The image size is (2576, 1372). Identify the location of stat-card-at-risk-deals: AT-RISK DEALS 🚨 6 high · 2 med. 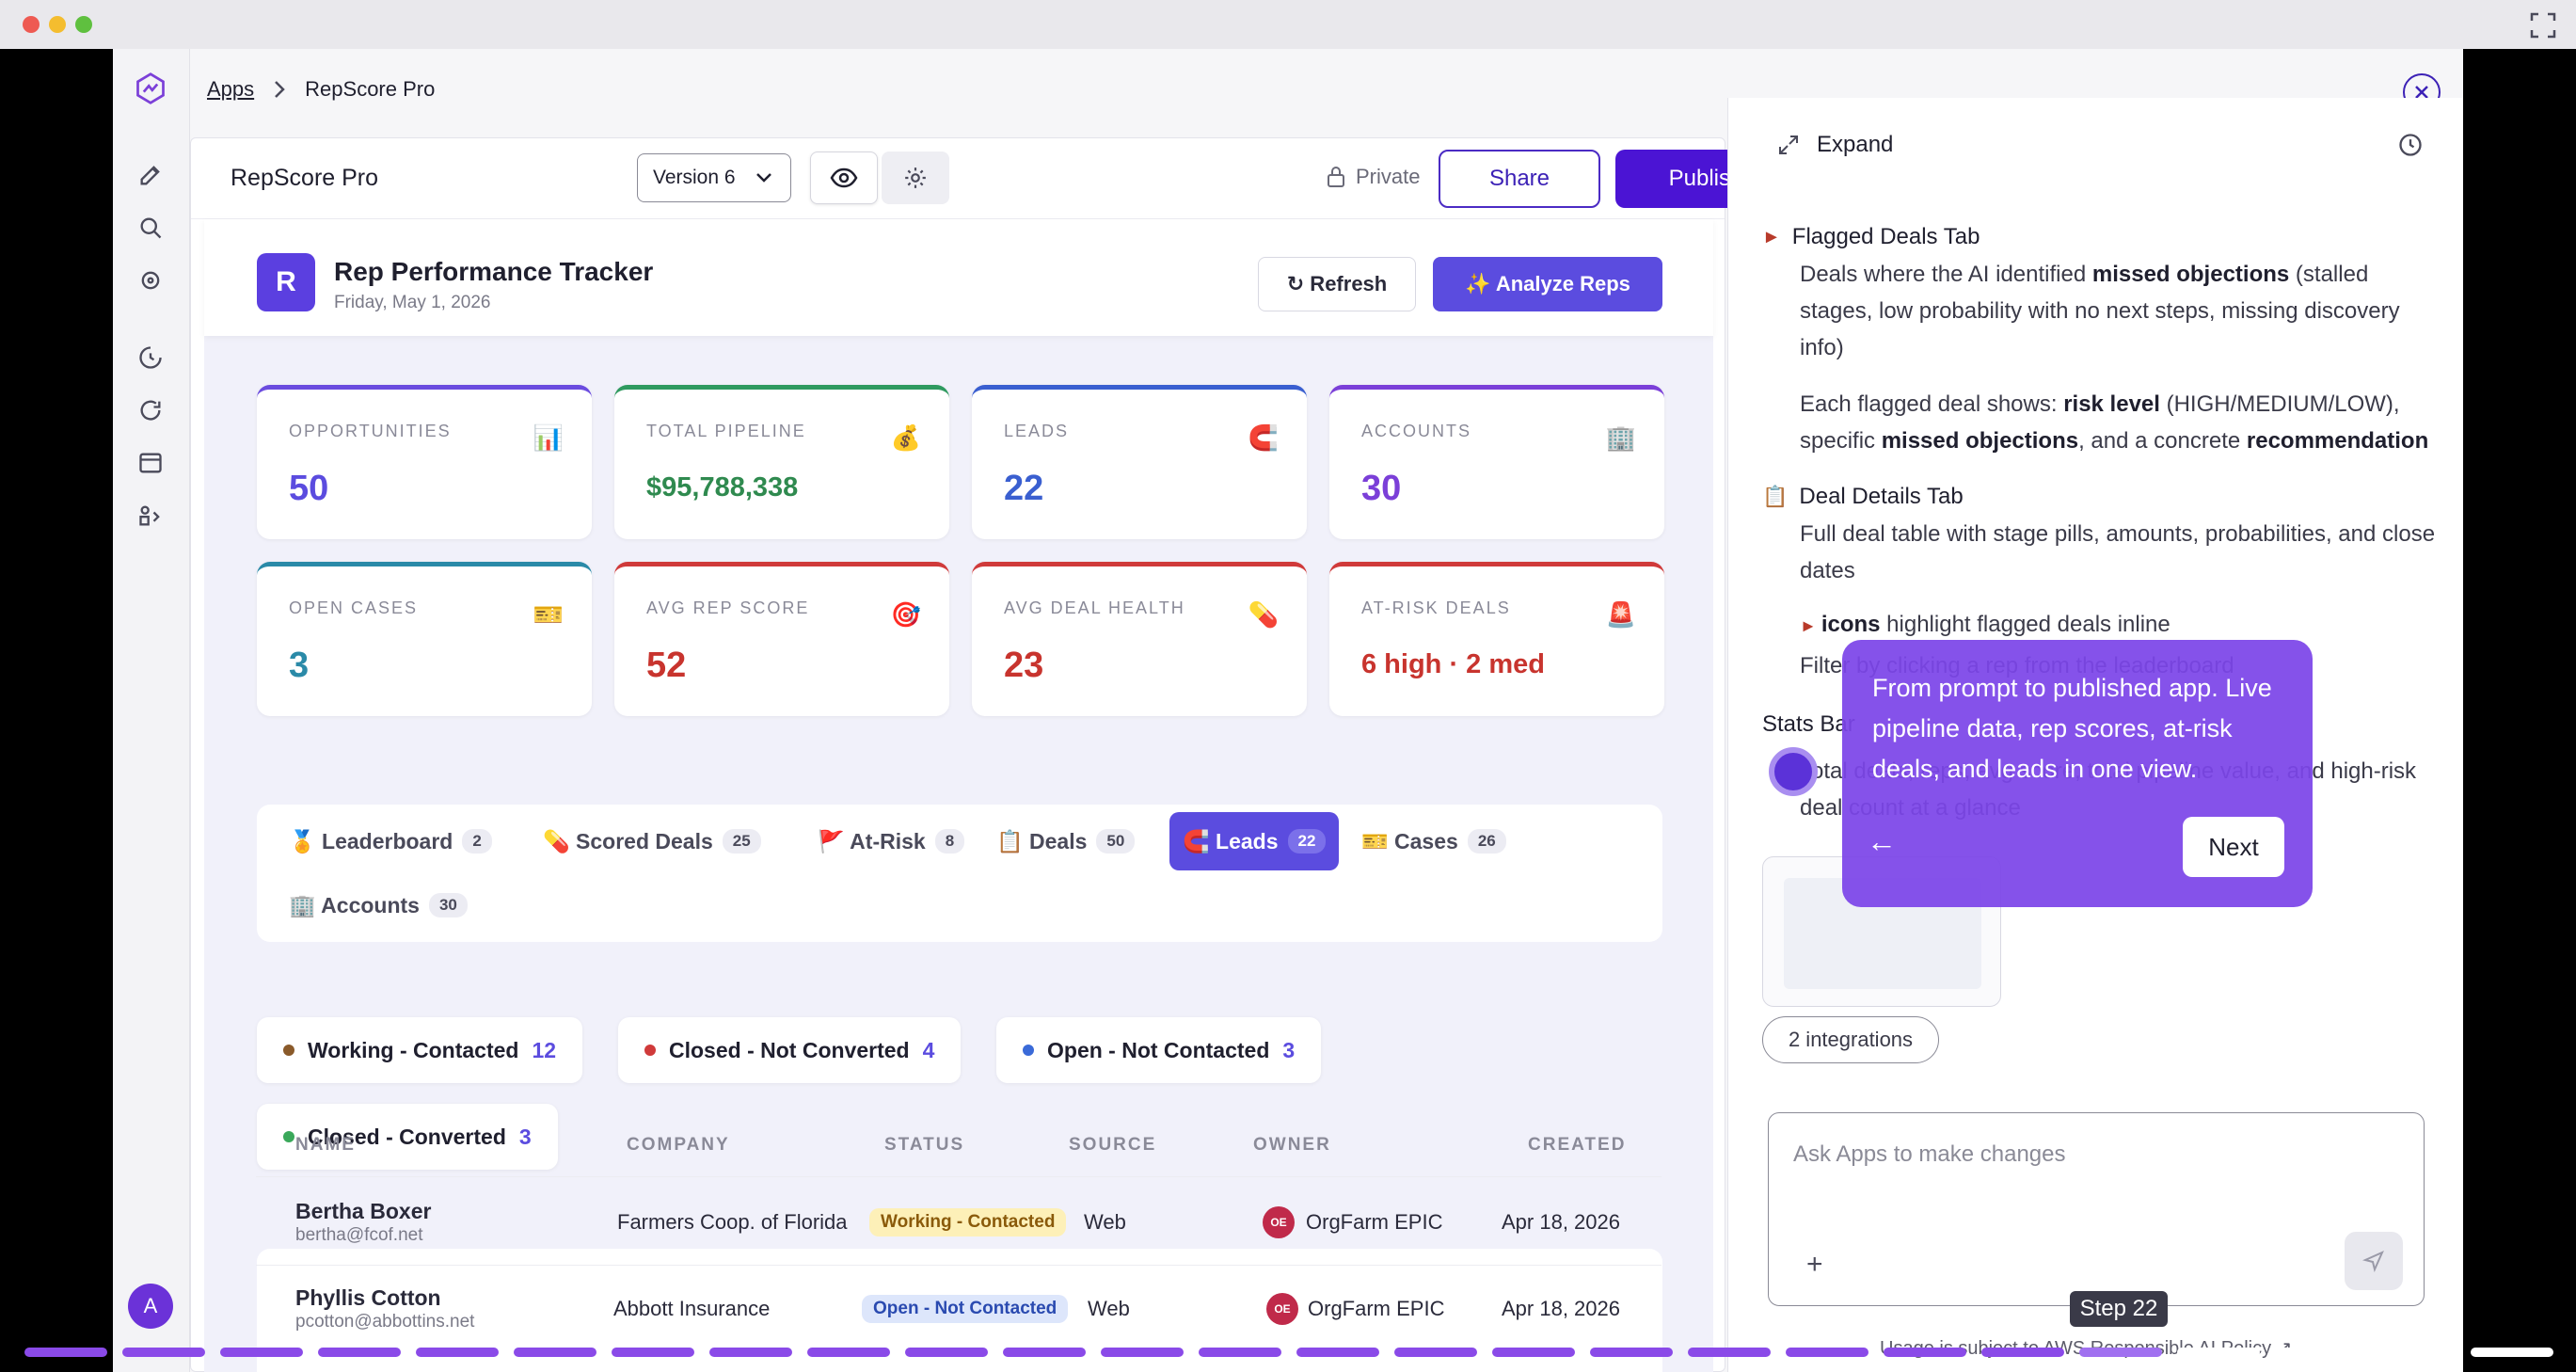
(1496, 639).